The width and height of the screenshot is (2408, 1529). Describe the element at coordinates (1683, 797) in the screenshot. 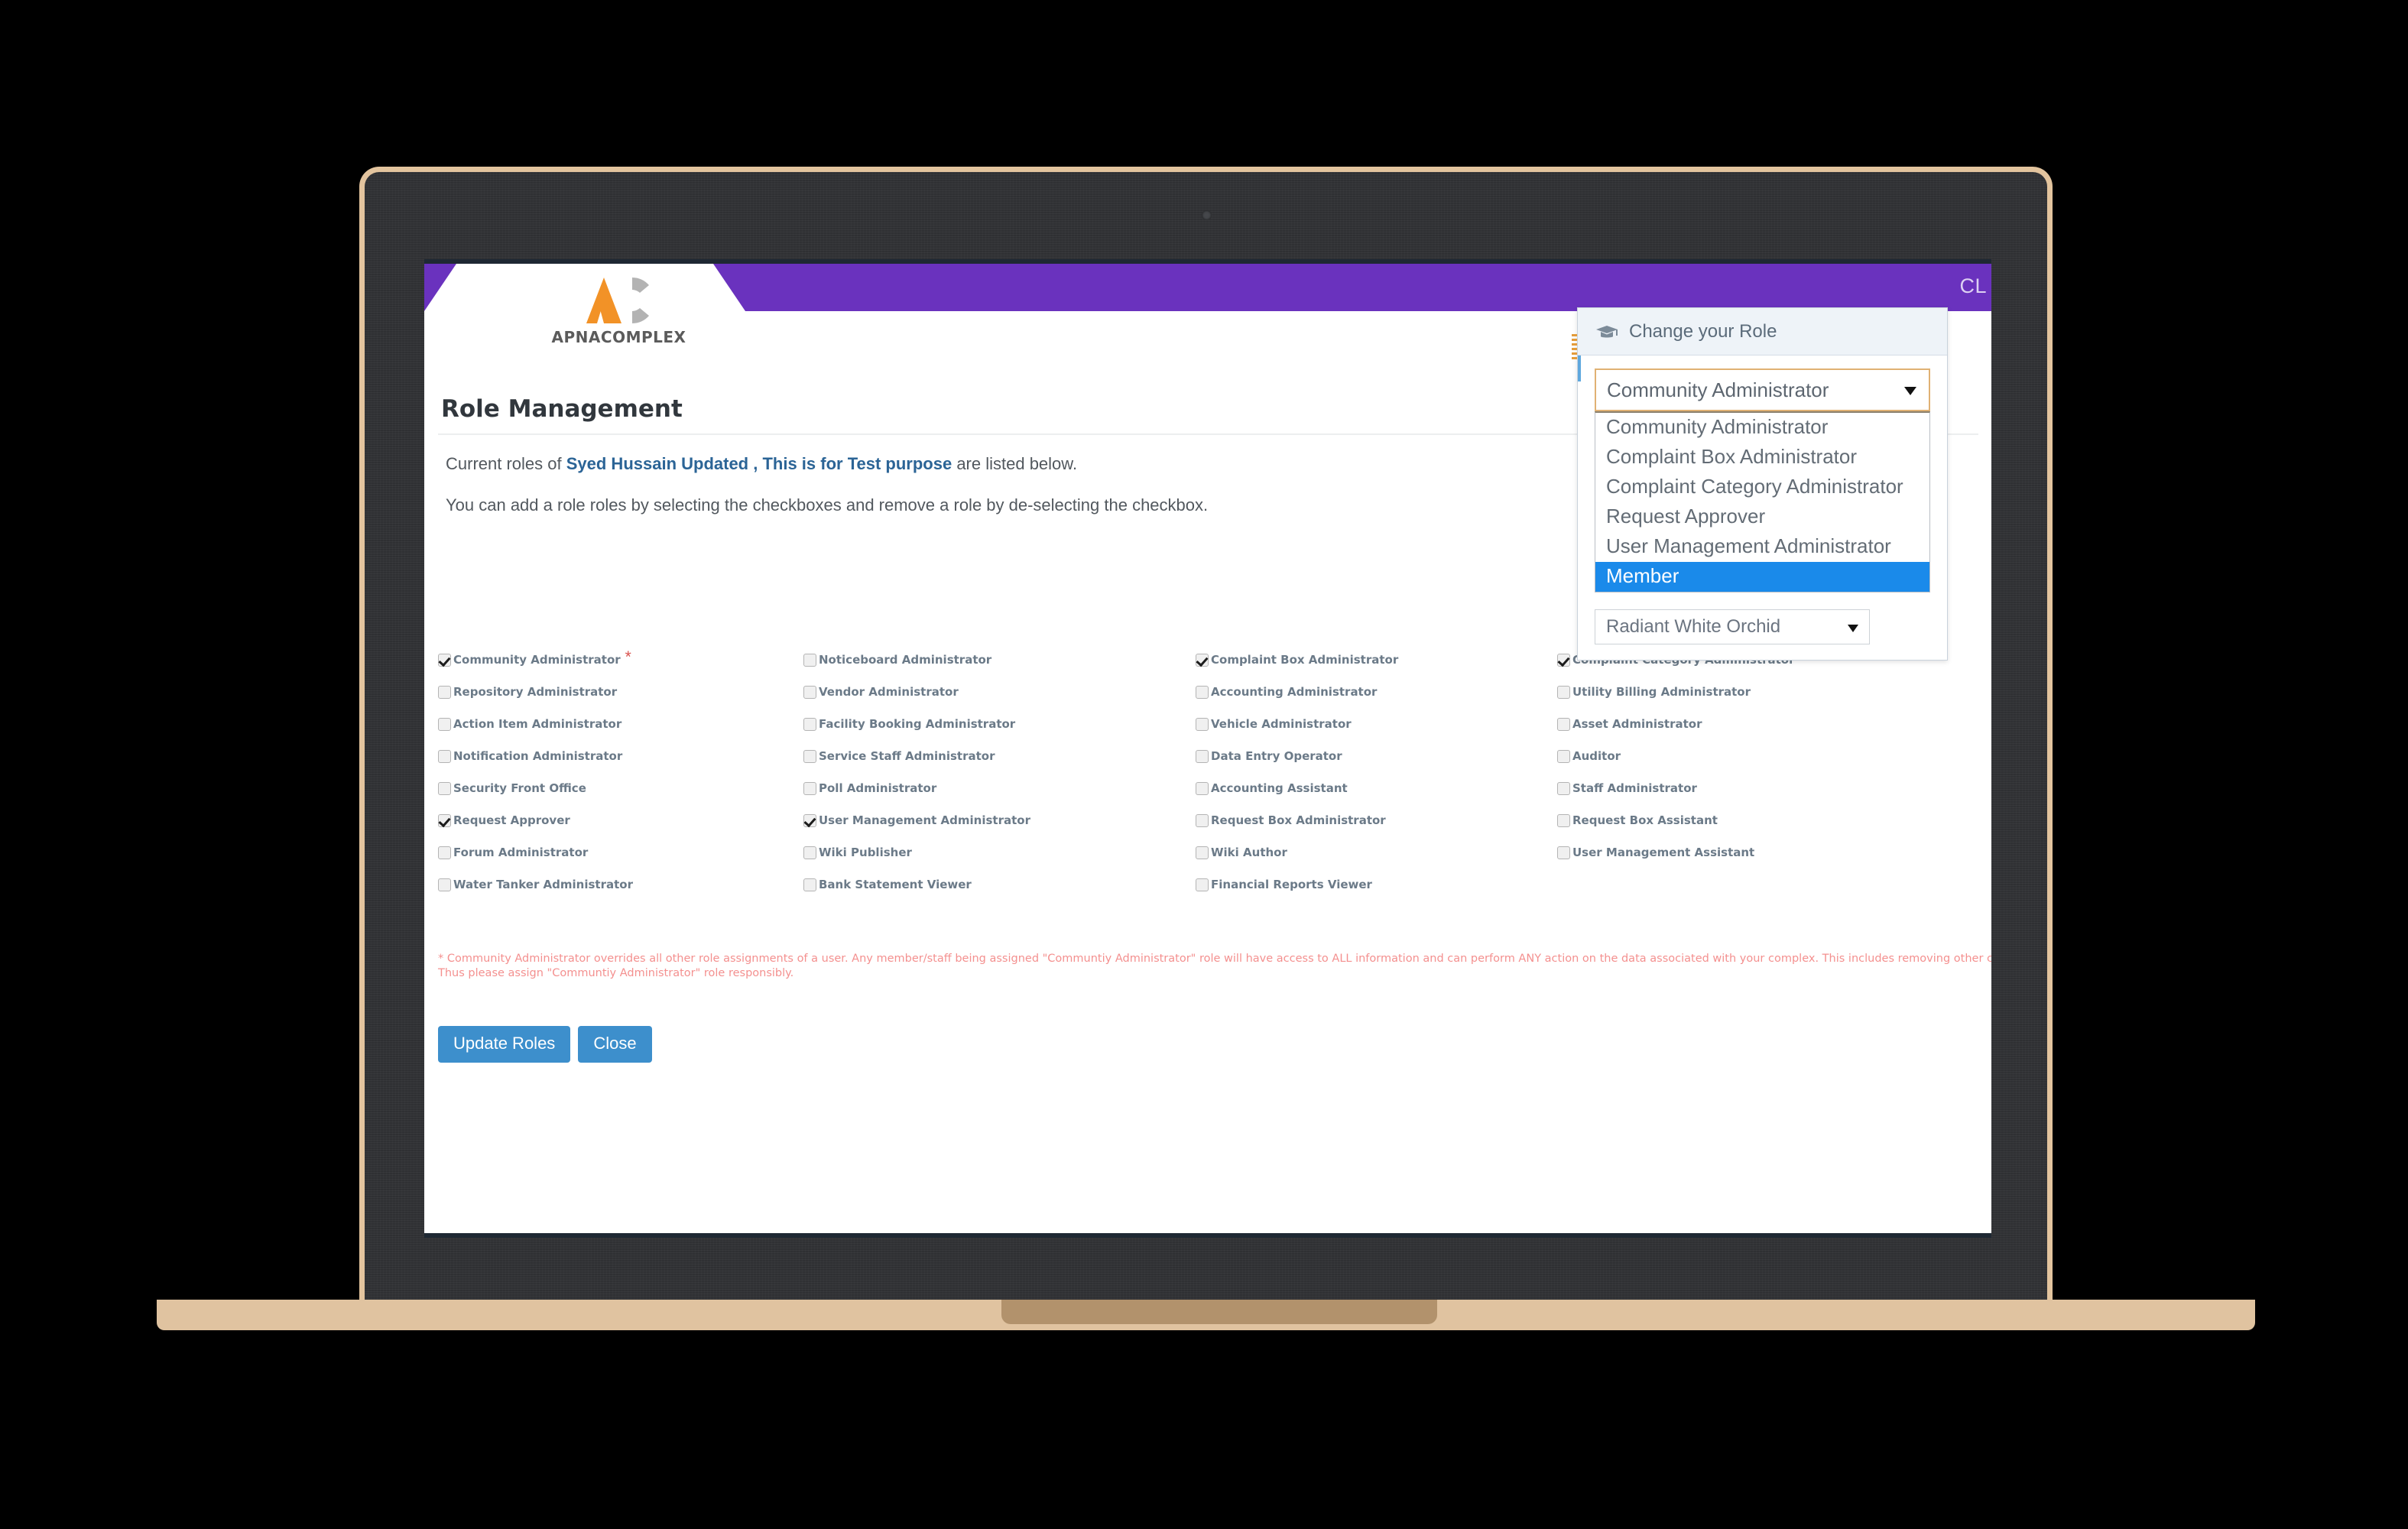

I see `role-checkbox-item: Staff Administrator` at that location.